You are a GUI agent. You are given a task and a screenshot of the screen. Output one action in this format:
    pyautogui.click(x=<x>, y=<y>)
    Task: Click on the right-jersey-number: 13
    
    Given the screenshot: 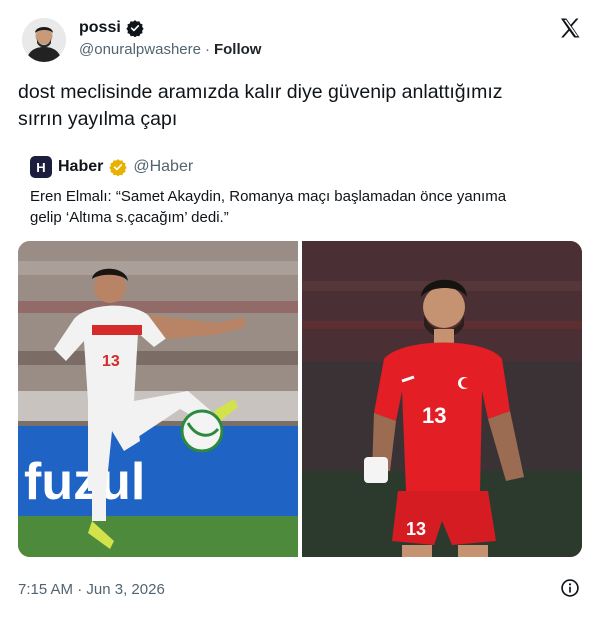 What is the action you would take?
    pyautogui.click(x=434, y=415)
    